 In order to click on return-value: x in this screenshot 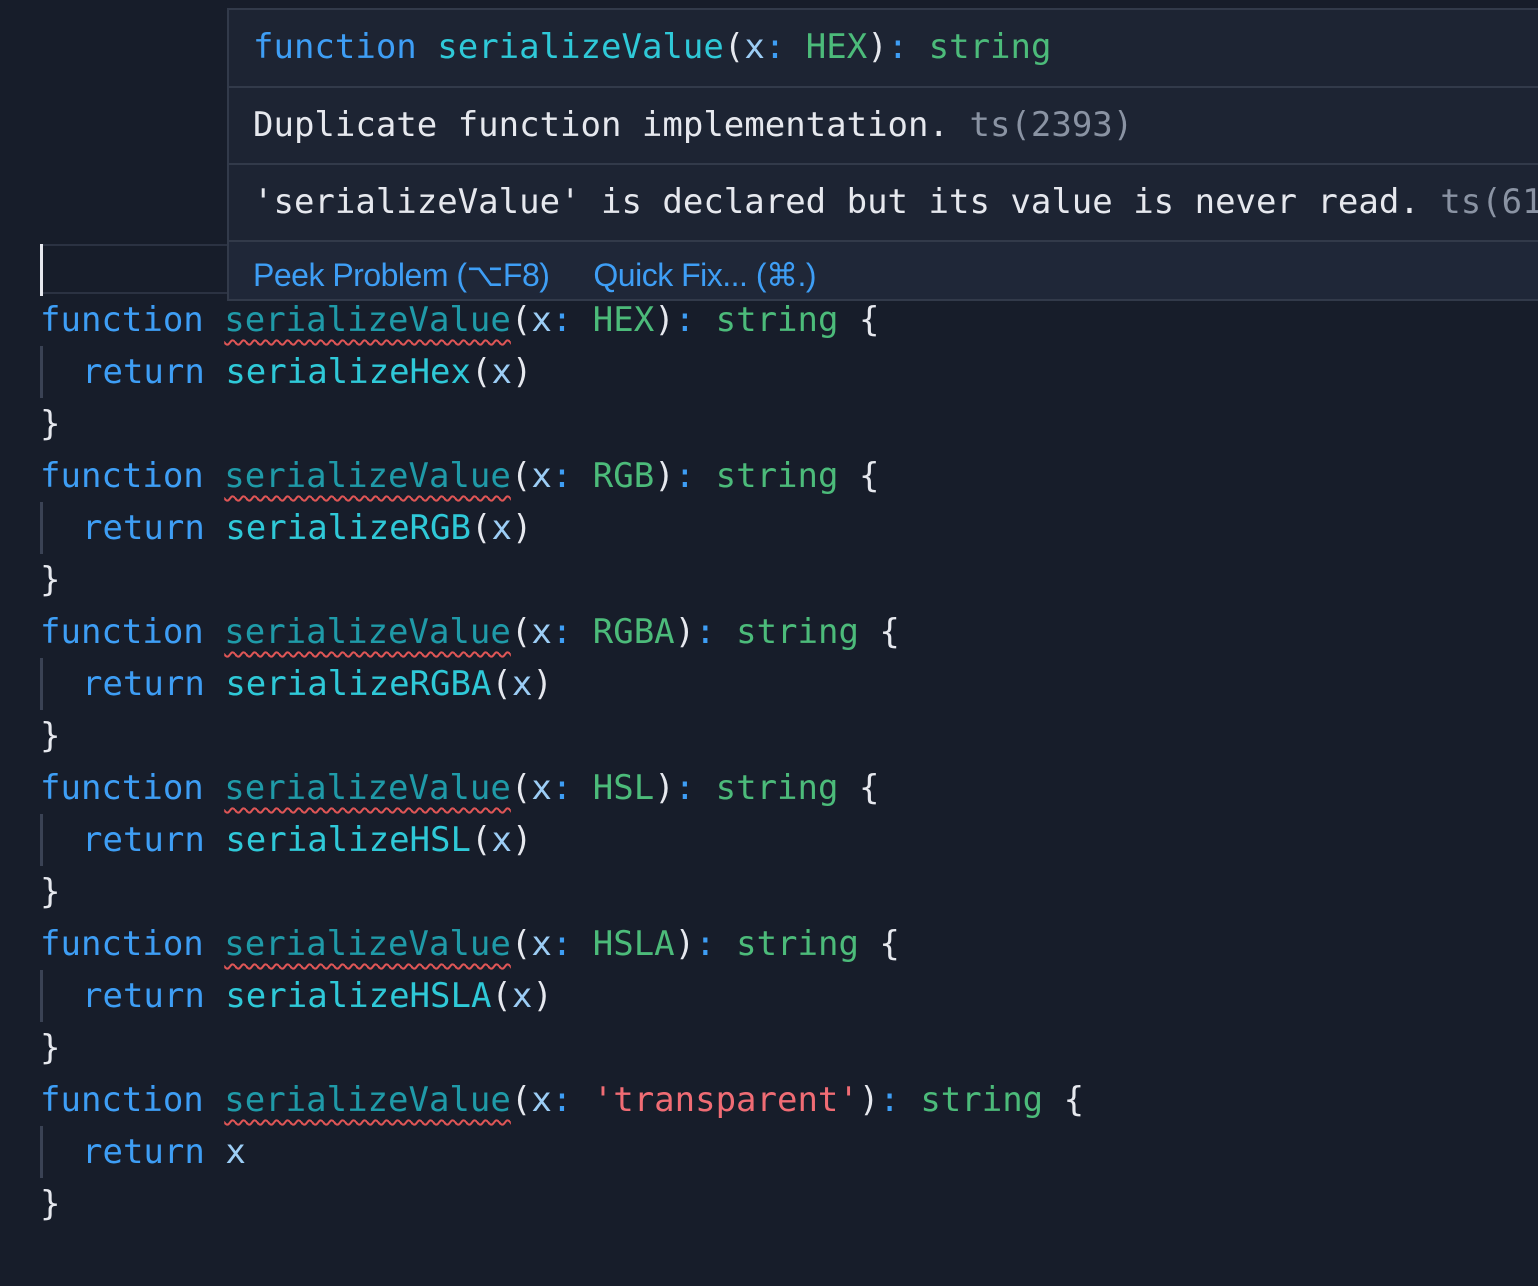, I will do `click(235, 1152)`.